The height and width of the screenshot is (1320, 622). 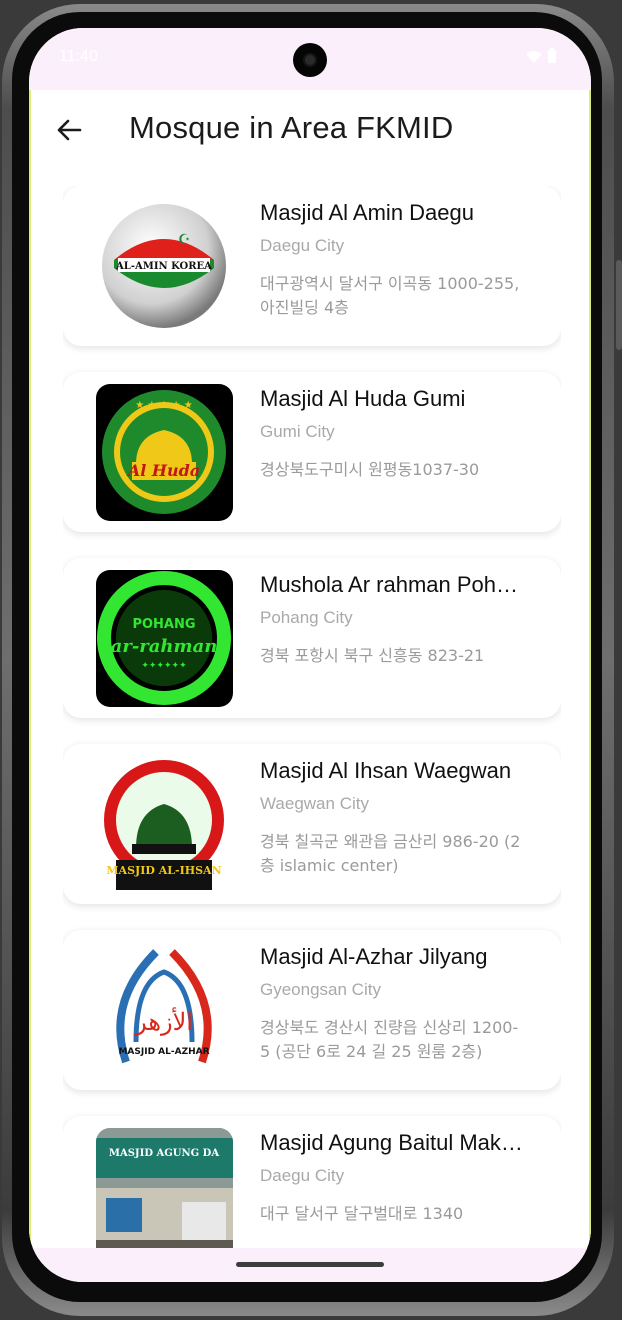 What do you see at coordinates (164, 646) in the screenshot?
I see `svg-text: ar-rahman` at bounding box center [164, 646].